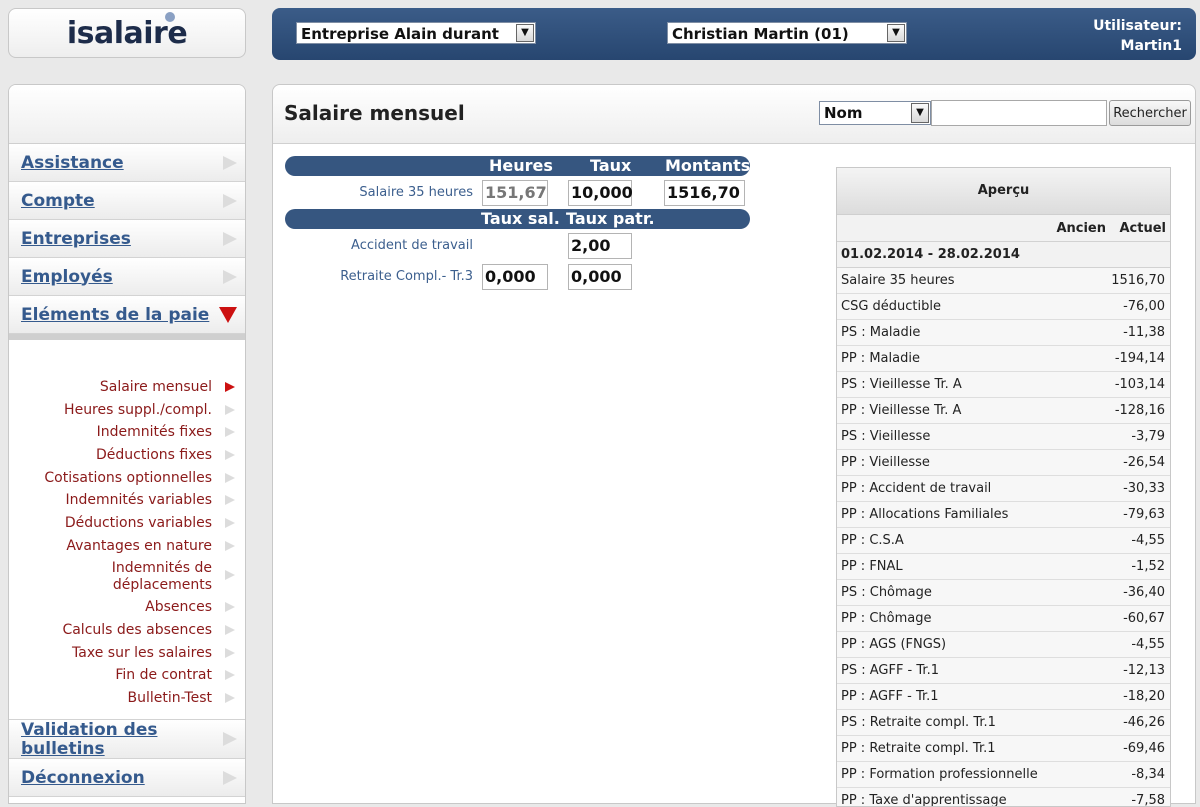 This screenshot has height=807, width=1200. I want to click on sidebar-item-deconnexion: Déconnexion, so click(127, 778).